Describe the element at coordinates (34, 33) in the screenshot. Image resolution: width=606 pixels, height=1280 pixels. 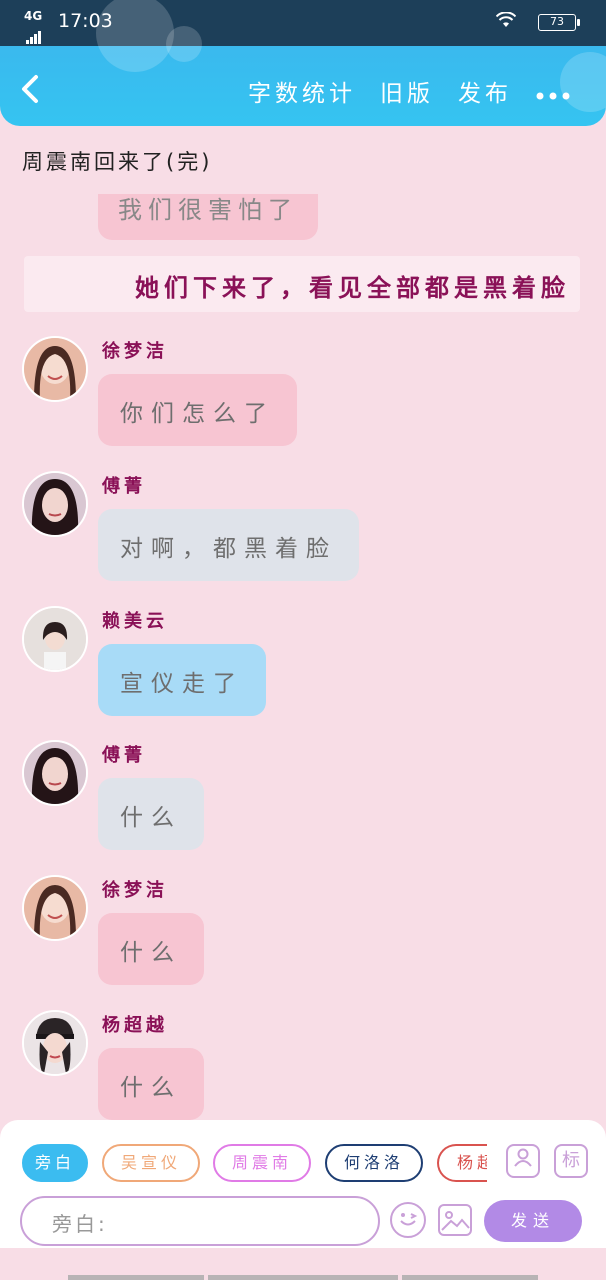
I see `signal-icon` at that location.